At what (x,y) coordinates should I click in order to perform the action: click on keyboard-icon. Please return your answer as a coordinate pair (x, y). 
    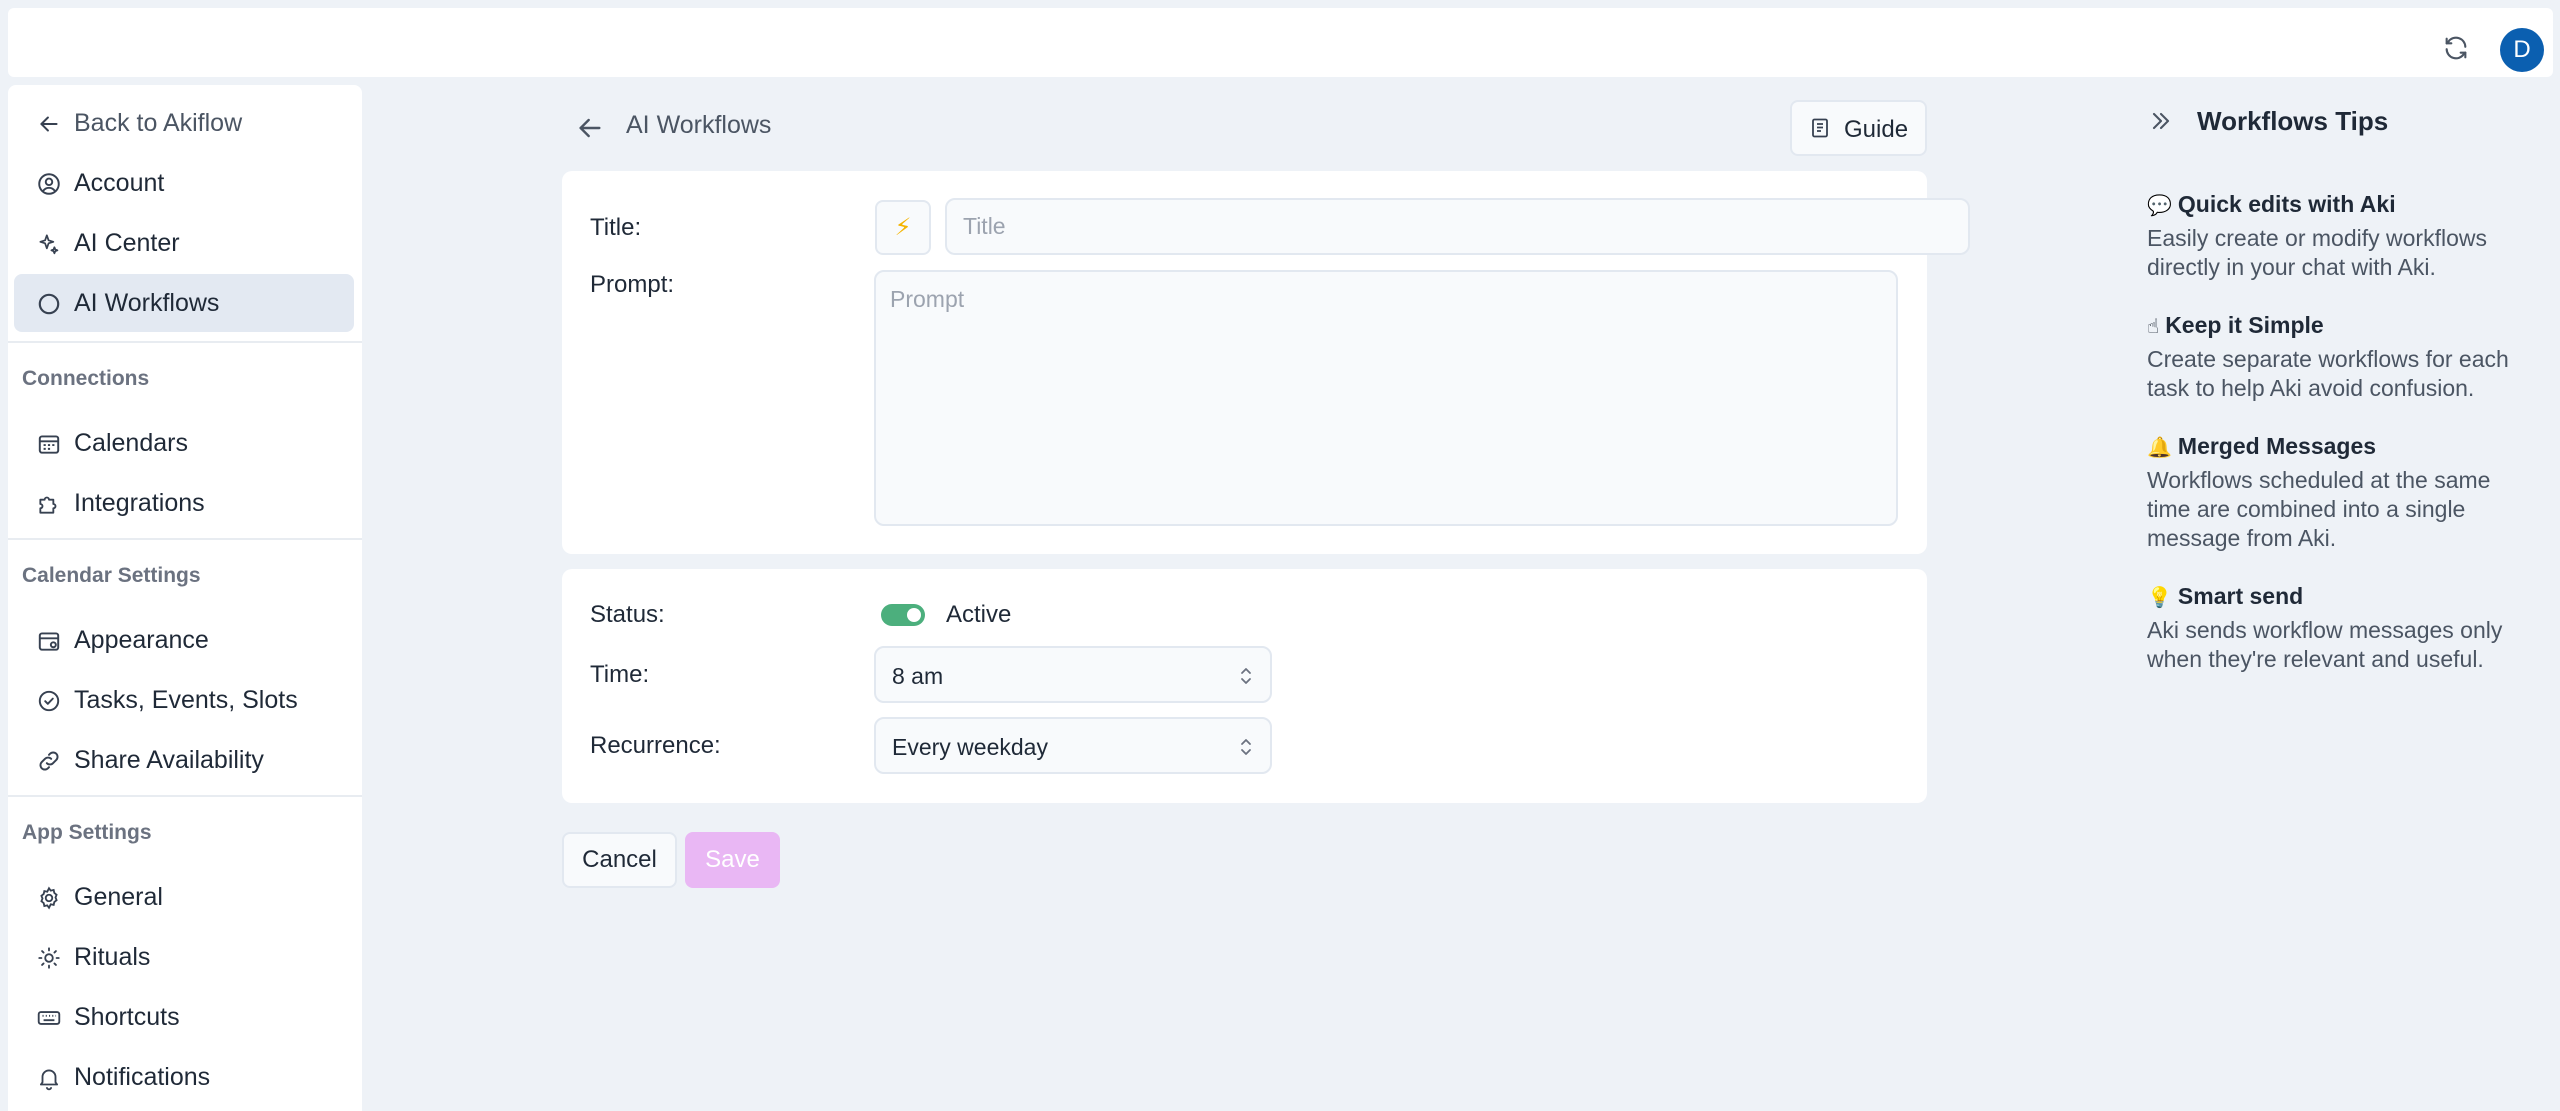
    Looking at the image, I should click on (49, 1018).